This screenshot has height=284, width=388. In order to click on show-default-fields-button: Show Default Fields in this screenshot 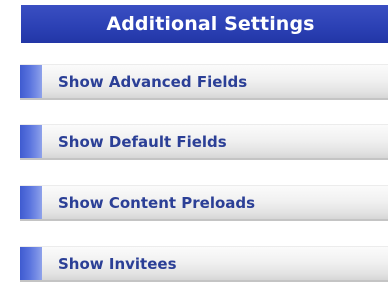, I will do `click(204, 142)`.